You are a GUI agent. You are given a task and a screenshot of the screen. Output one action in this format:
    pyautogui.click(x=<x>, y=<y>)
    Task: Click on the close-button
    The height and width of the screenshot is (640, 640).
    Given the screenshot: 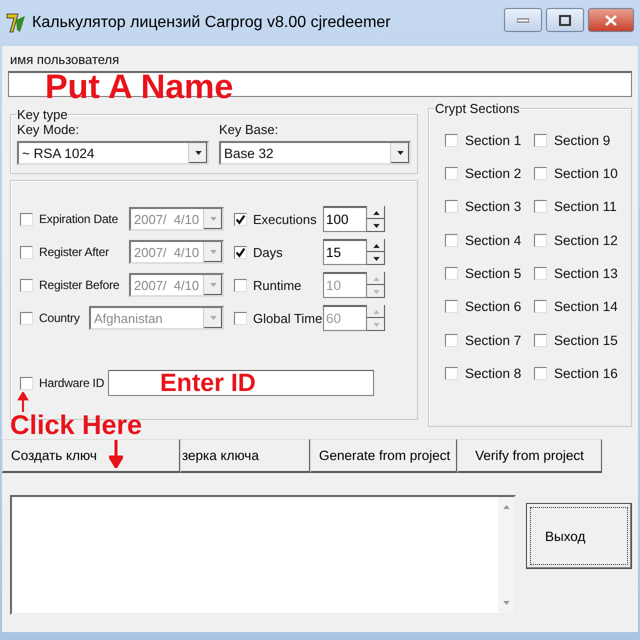 What is the action you would take?
    pyautogui.click(x=611, y=20)
    